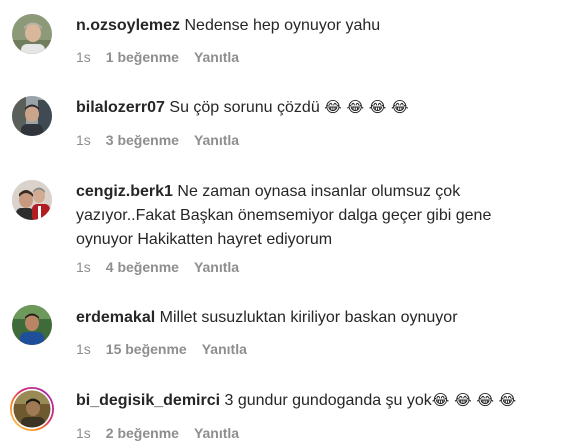  I want to click on avatar-with-story-ring, so click(32, 409).